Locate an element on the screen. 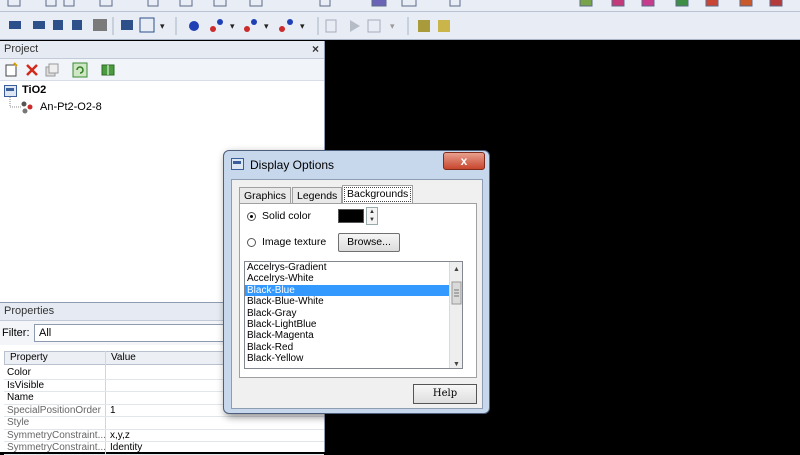 The height and width of the screenshot is (455, 800). property-name: SpecialPositionOrder is located at coordinates (54, 410).